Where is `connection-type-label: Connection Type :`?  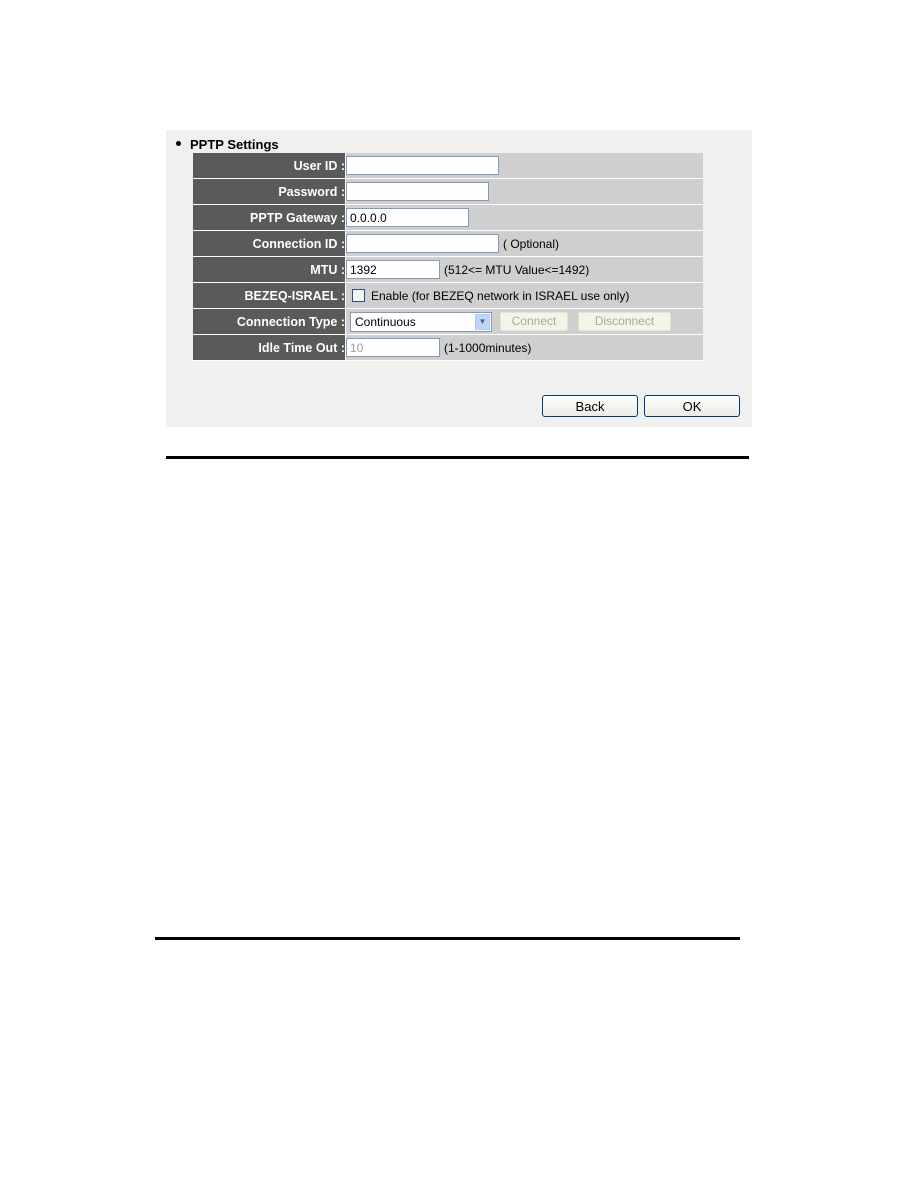
connection-type-label: Connection Type : is located at coordinates (269, 321).